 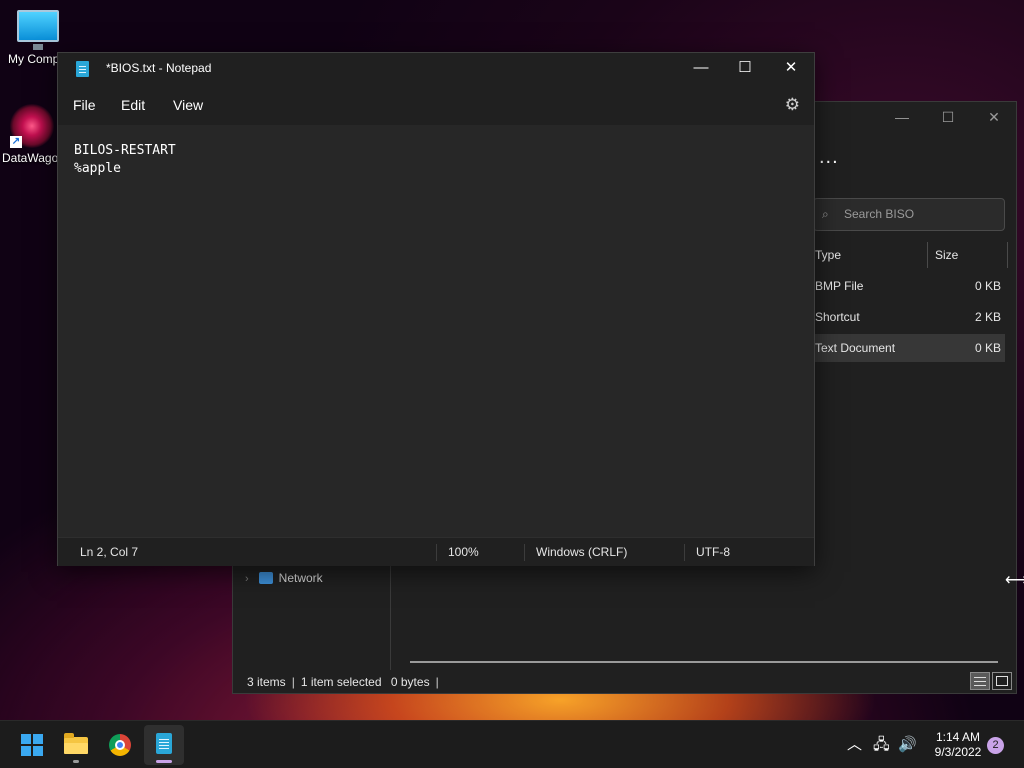 I want to click on taskbar-chrome, so click(x=120, y=745).